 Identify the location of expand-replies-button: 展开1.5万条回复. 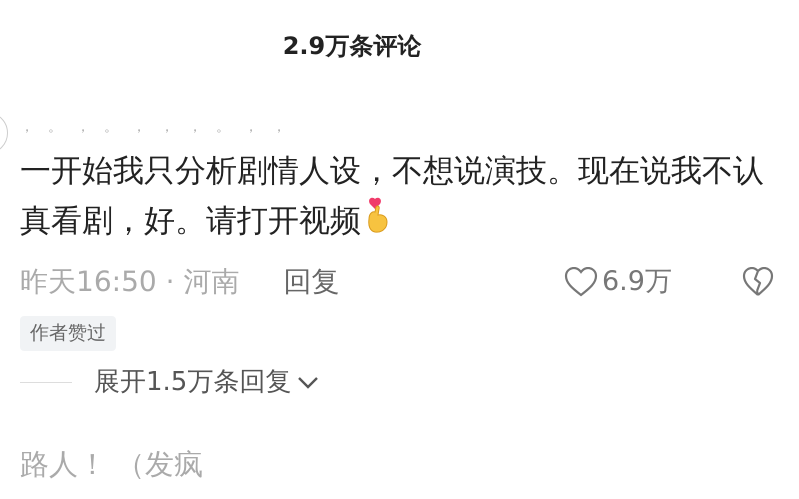
(207, 382).